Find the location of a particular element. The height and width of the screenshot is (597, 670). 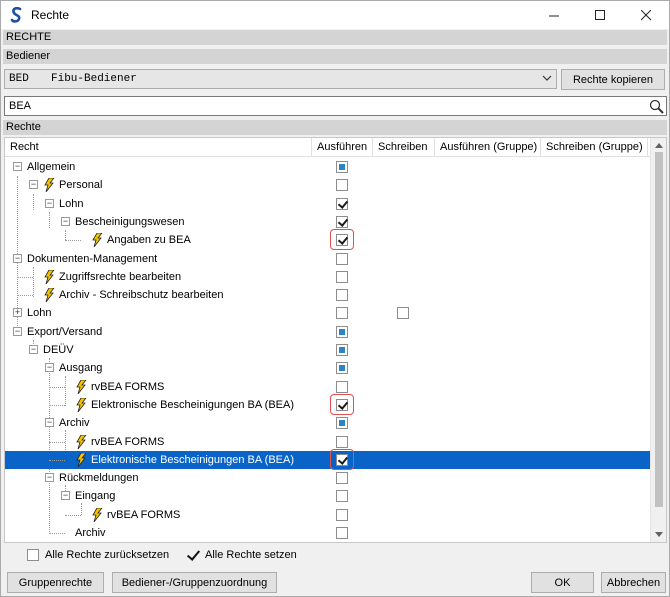

search-icon is located at coordinates (656, 106).